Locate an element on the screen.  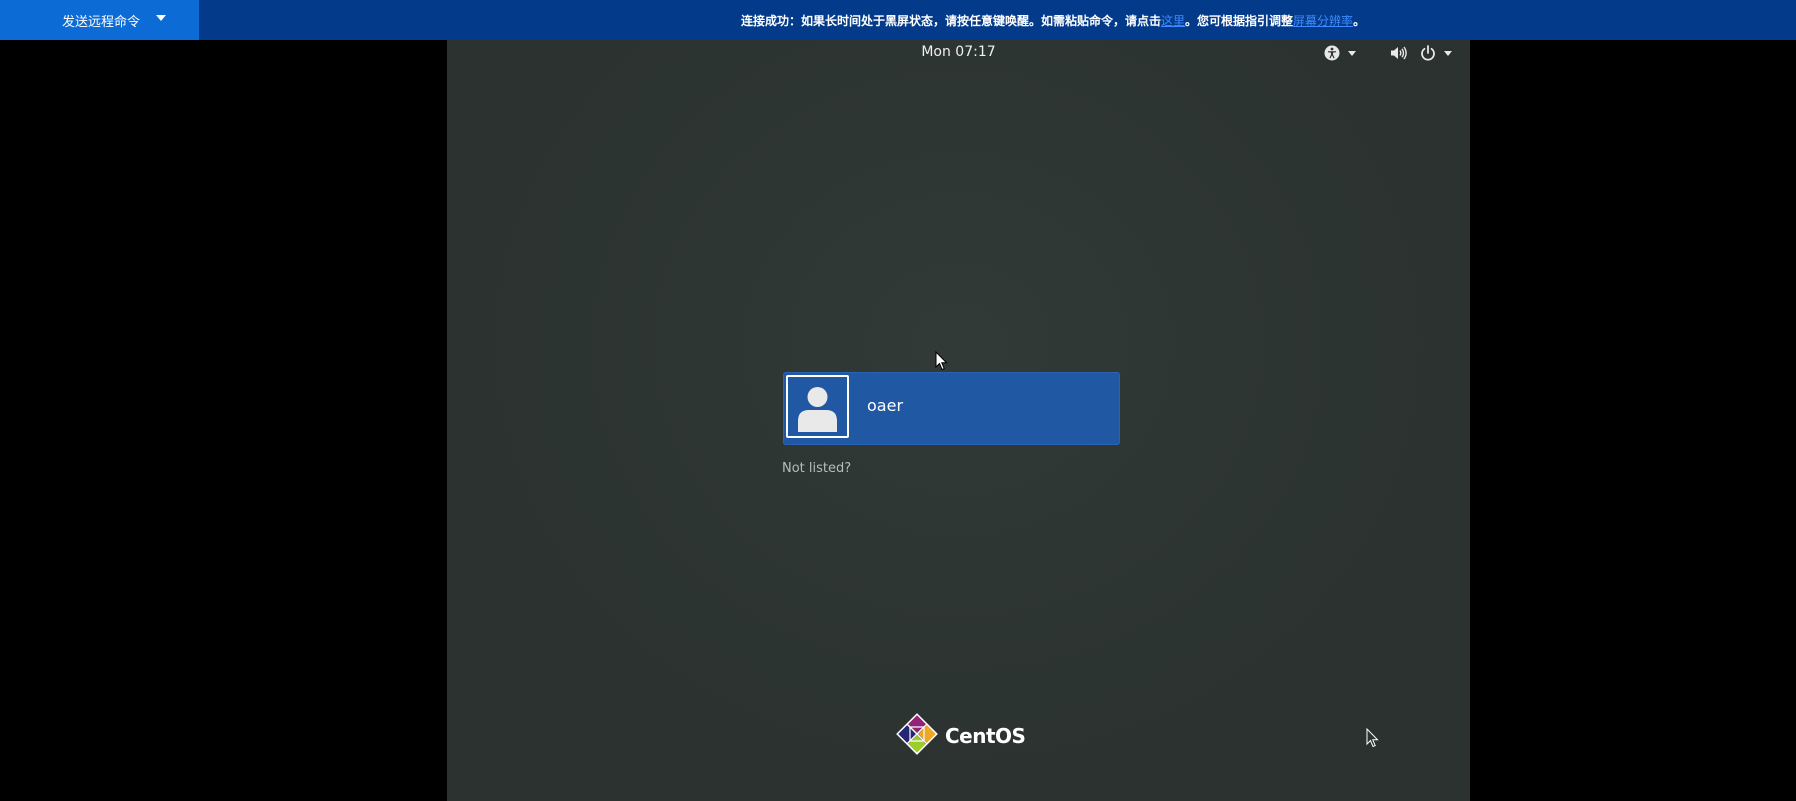
accessibility-icon is located at coordinates (1332, 53).